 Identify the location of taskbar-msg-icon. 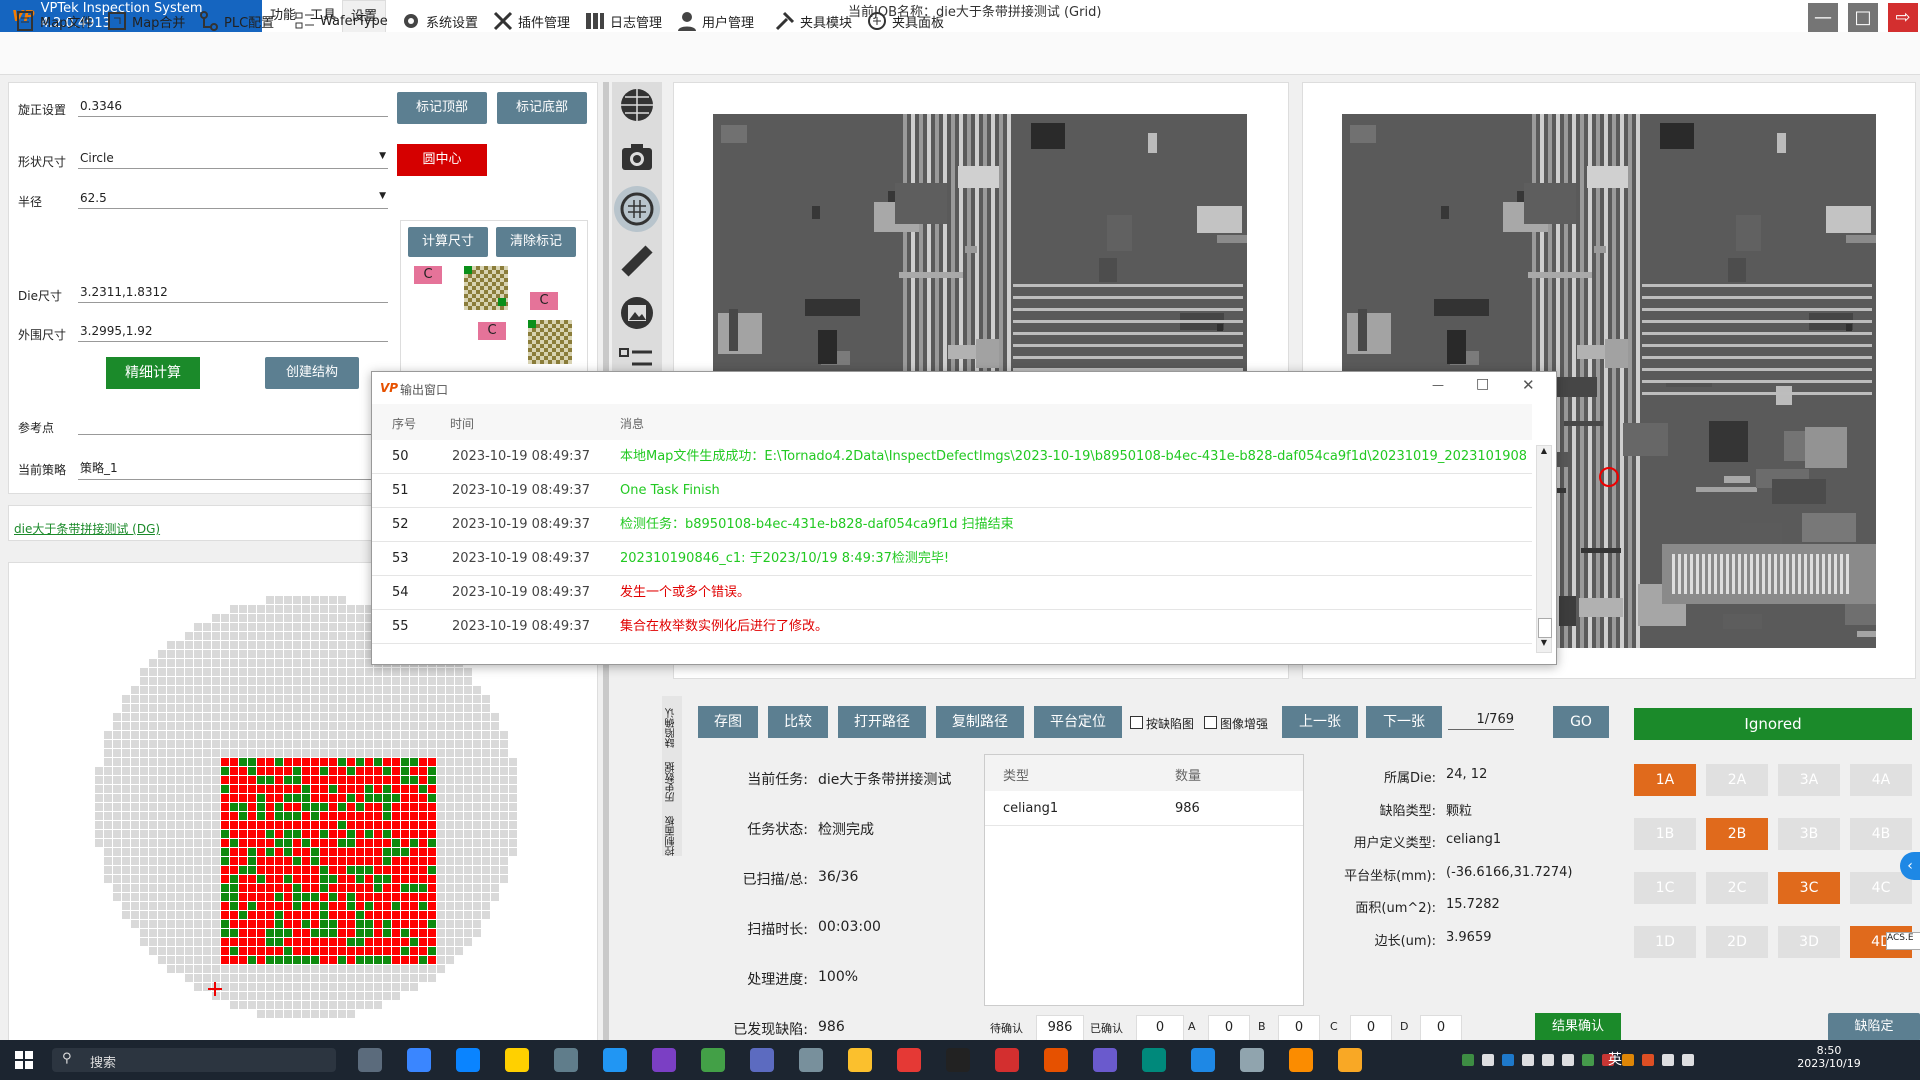
(1007, 1060).